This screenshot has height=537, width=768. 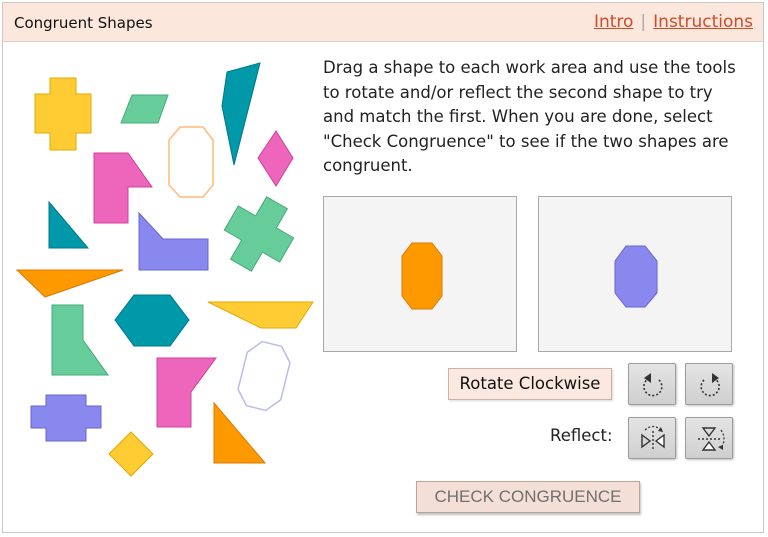 What do you see at coordinates (581, 435) in the screenshot?
I see `reflect-label: Reflect:` at bounding box center [581, 435].